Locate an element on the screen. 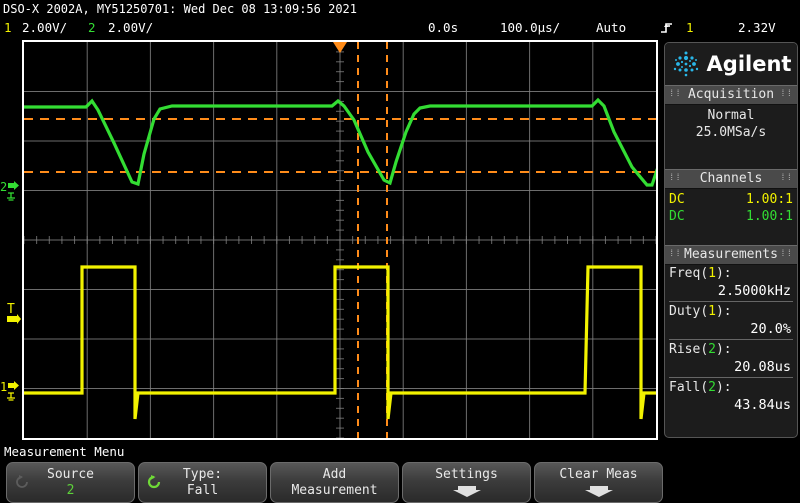  measurement-item: Duty(1): 20.0% is located at coordinates (731, 321).